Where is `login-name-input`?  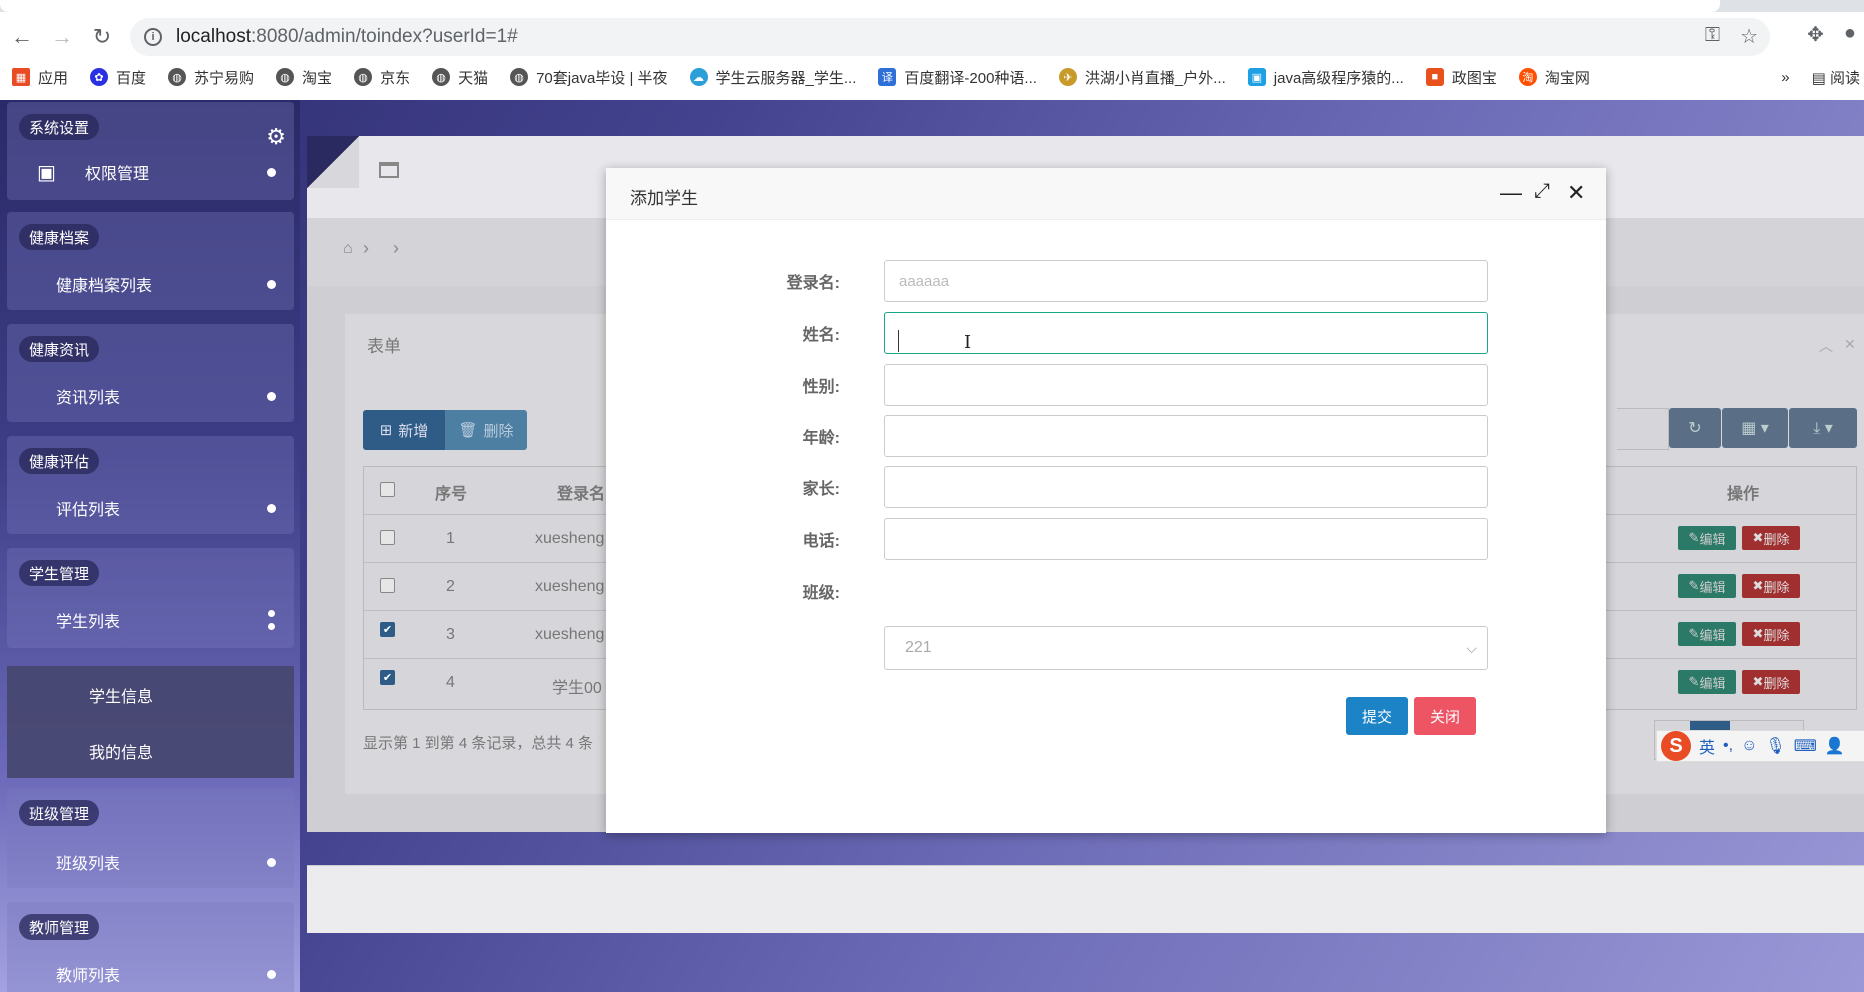
login-name-input is located at coordinates (1186, 281).